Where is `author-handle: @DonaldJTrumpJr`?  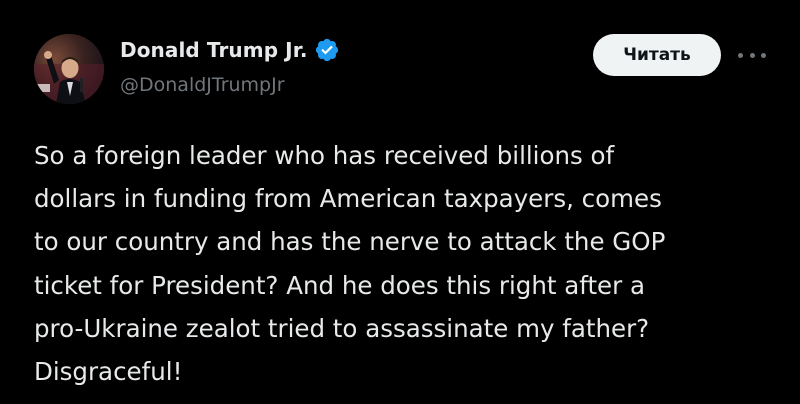 author-handle: @DonaldJTrumpJr is located at coordinates (202, 85).